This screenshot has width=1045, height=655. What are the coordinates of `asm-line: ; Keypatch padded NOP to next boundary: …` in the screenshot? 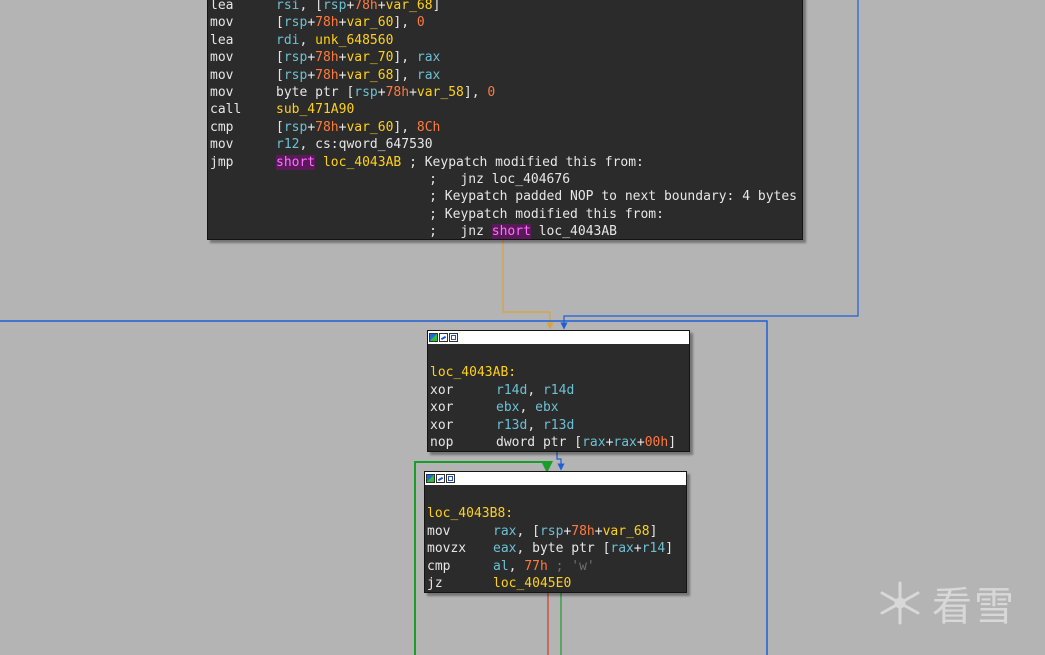 It's located at (505, 196).